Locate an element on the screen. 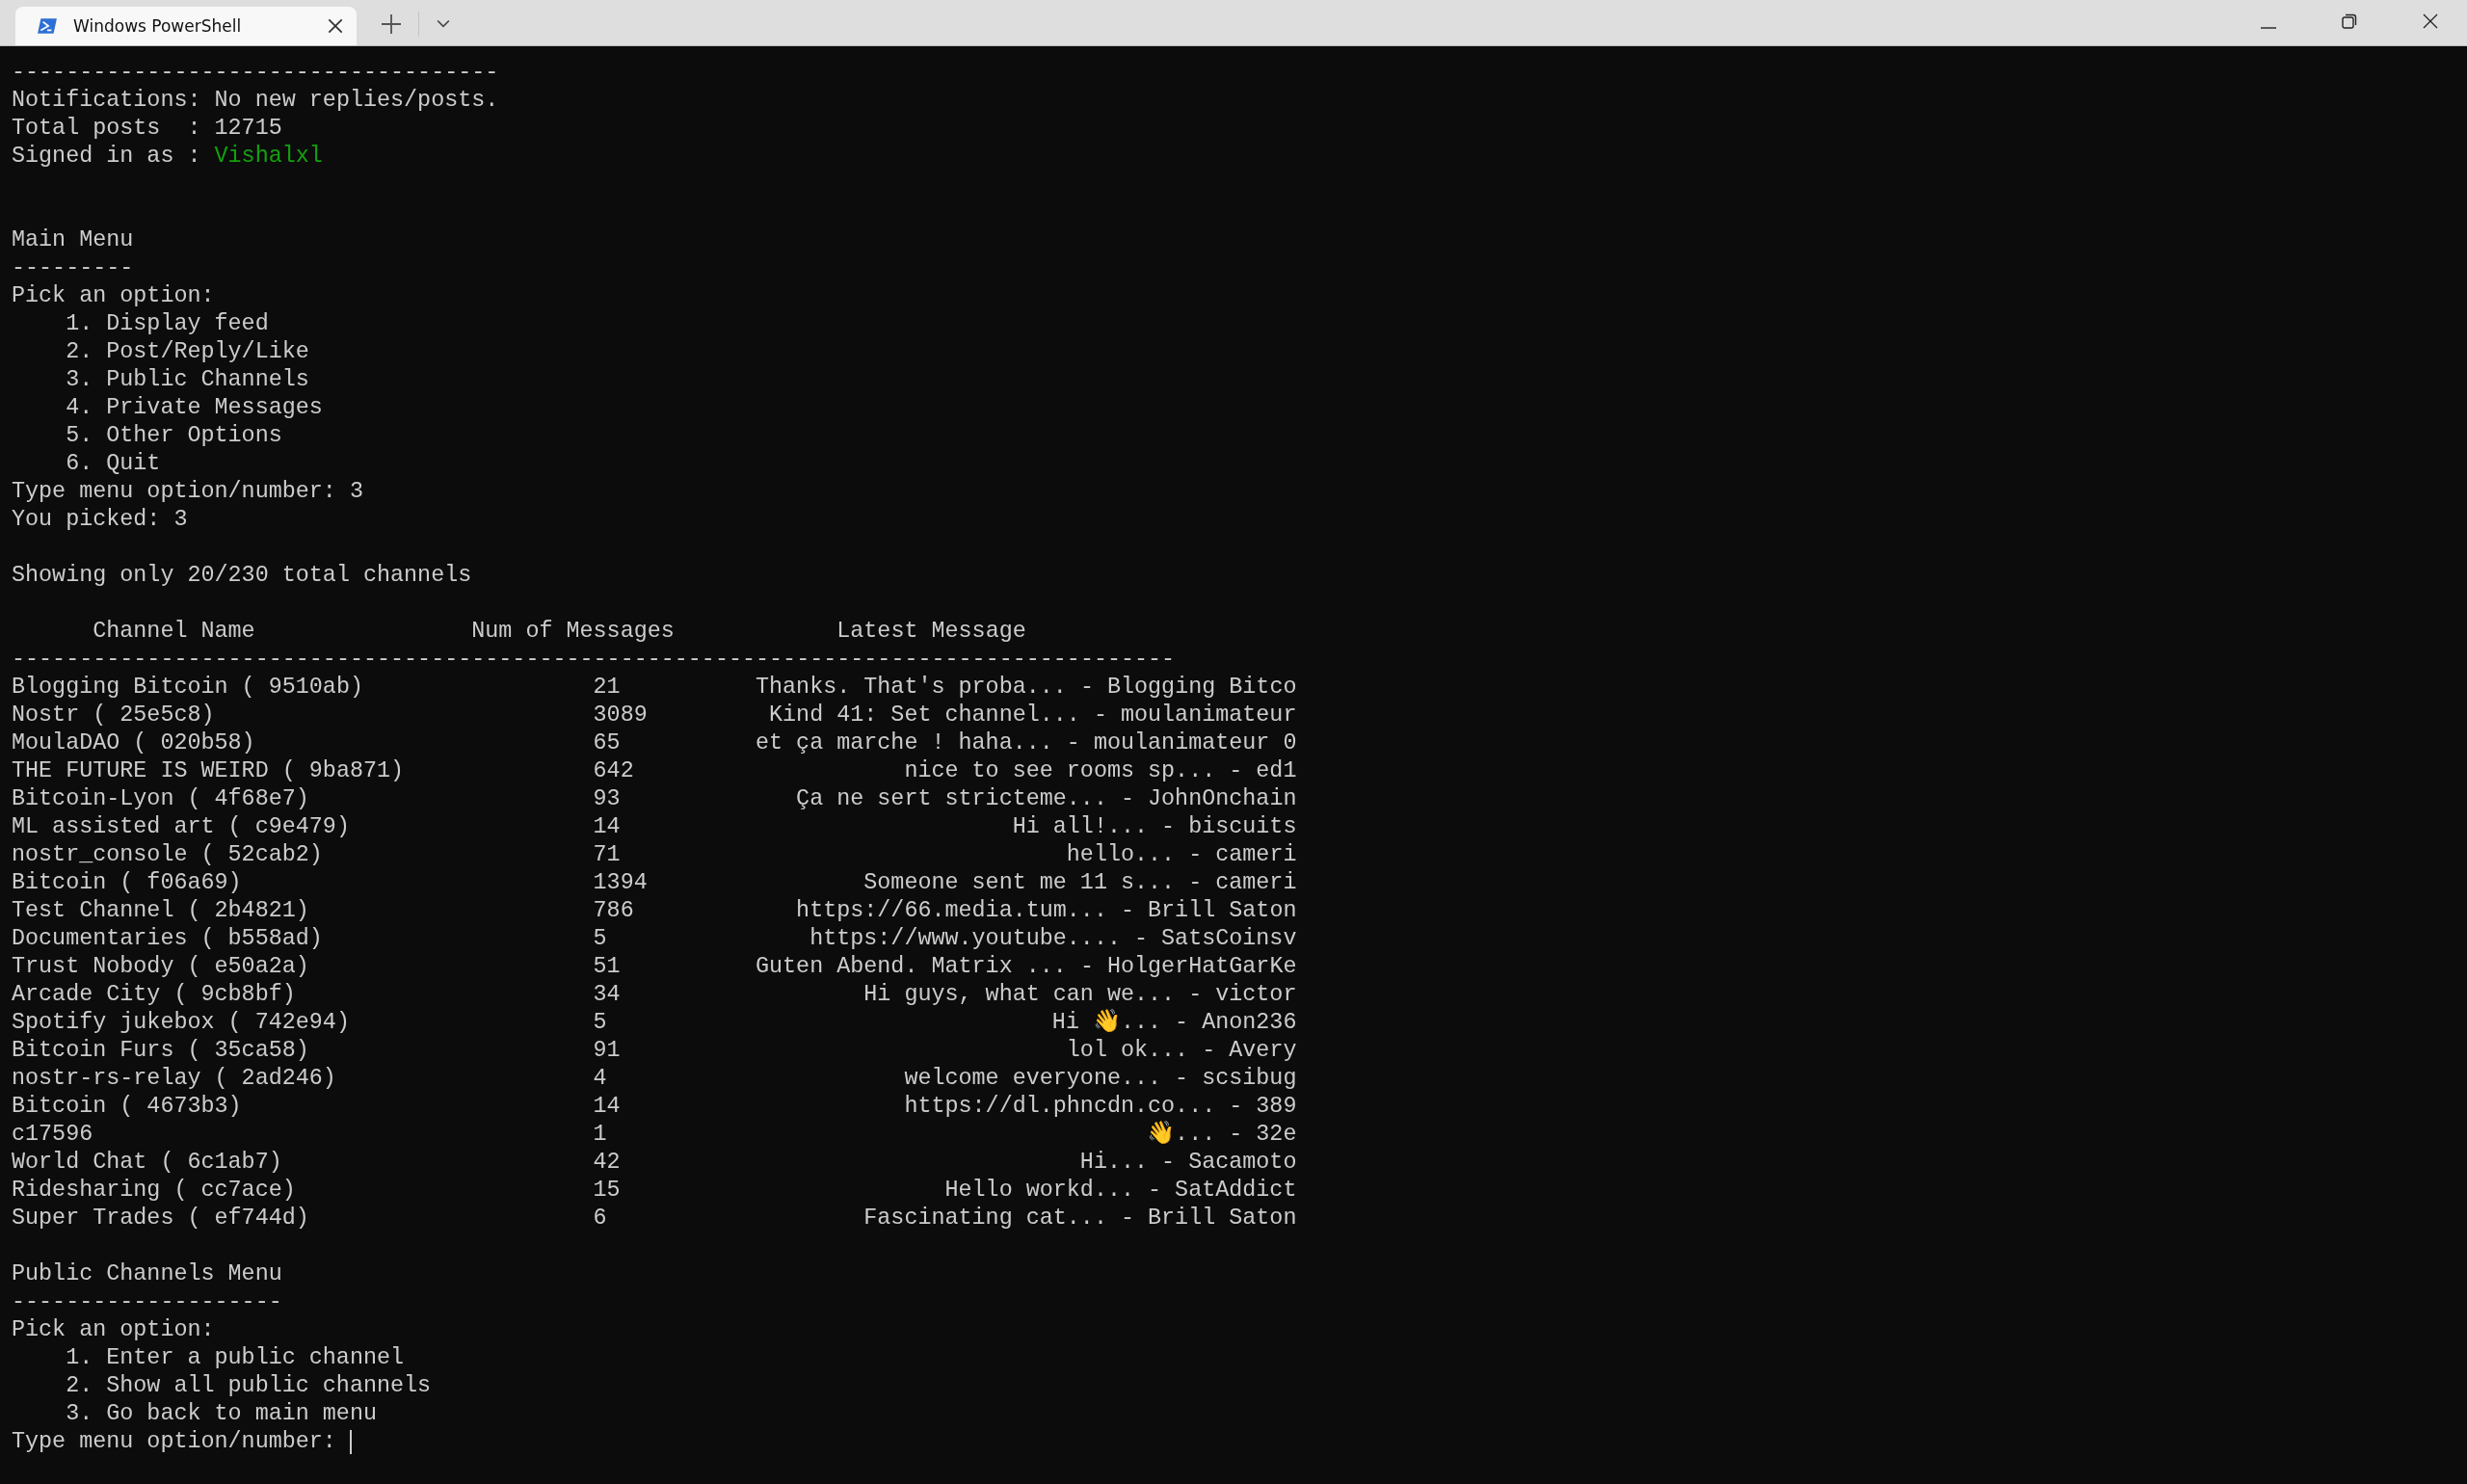  table-cell: 71 is located at coordinates (607, 854).